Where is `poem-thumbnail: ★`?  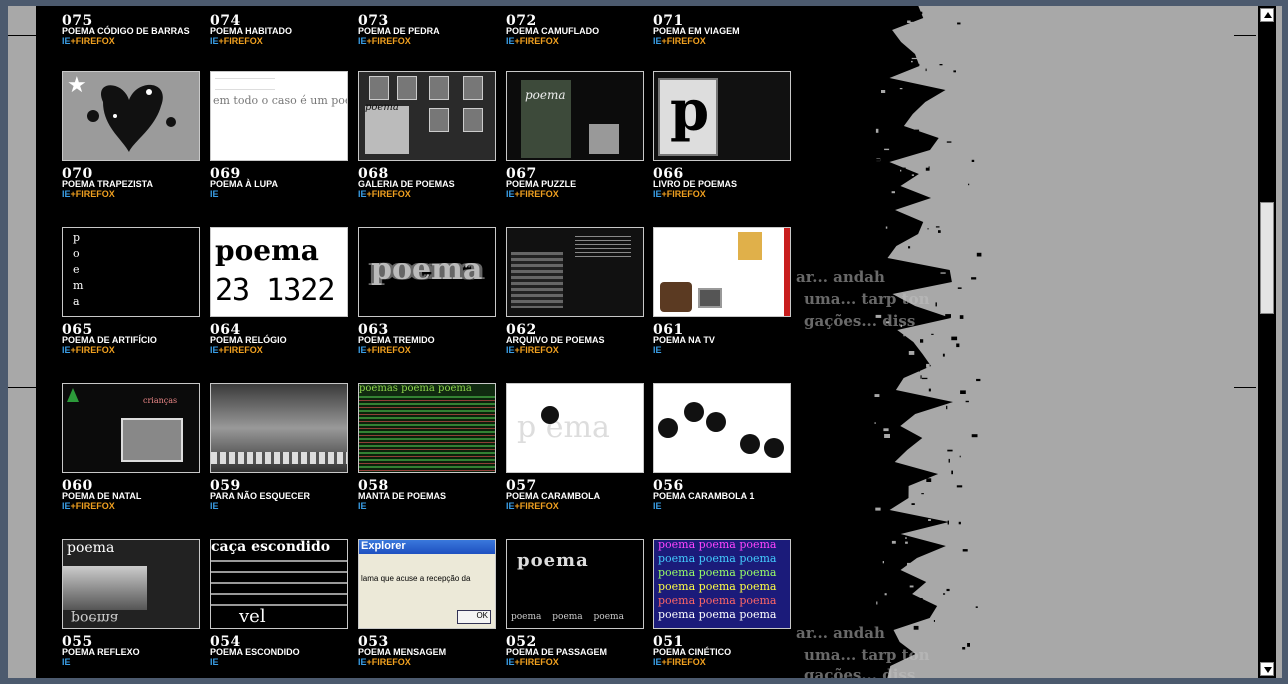 poem-thumbnail: ★ is located at coordinates (131, 116).